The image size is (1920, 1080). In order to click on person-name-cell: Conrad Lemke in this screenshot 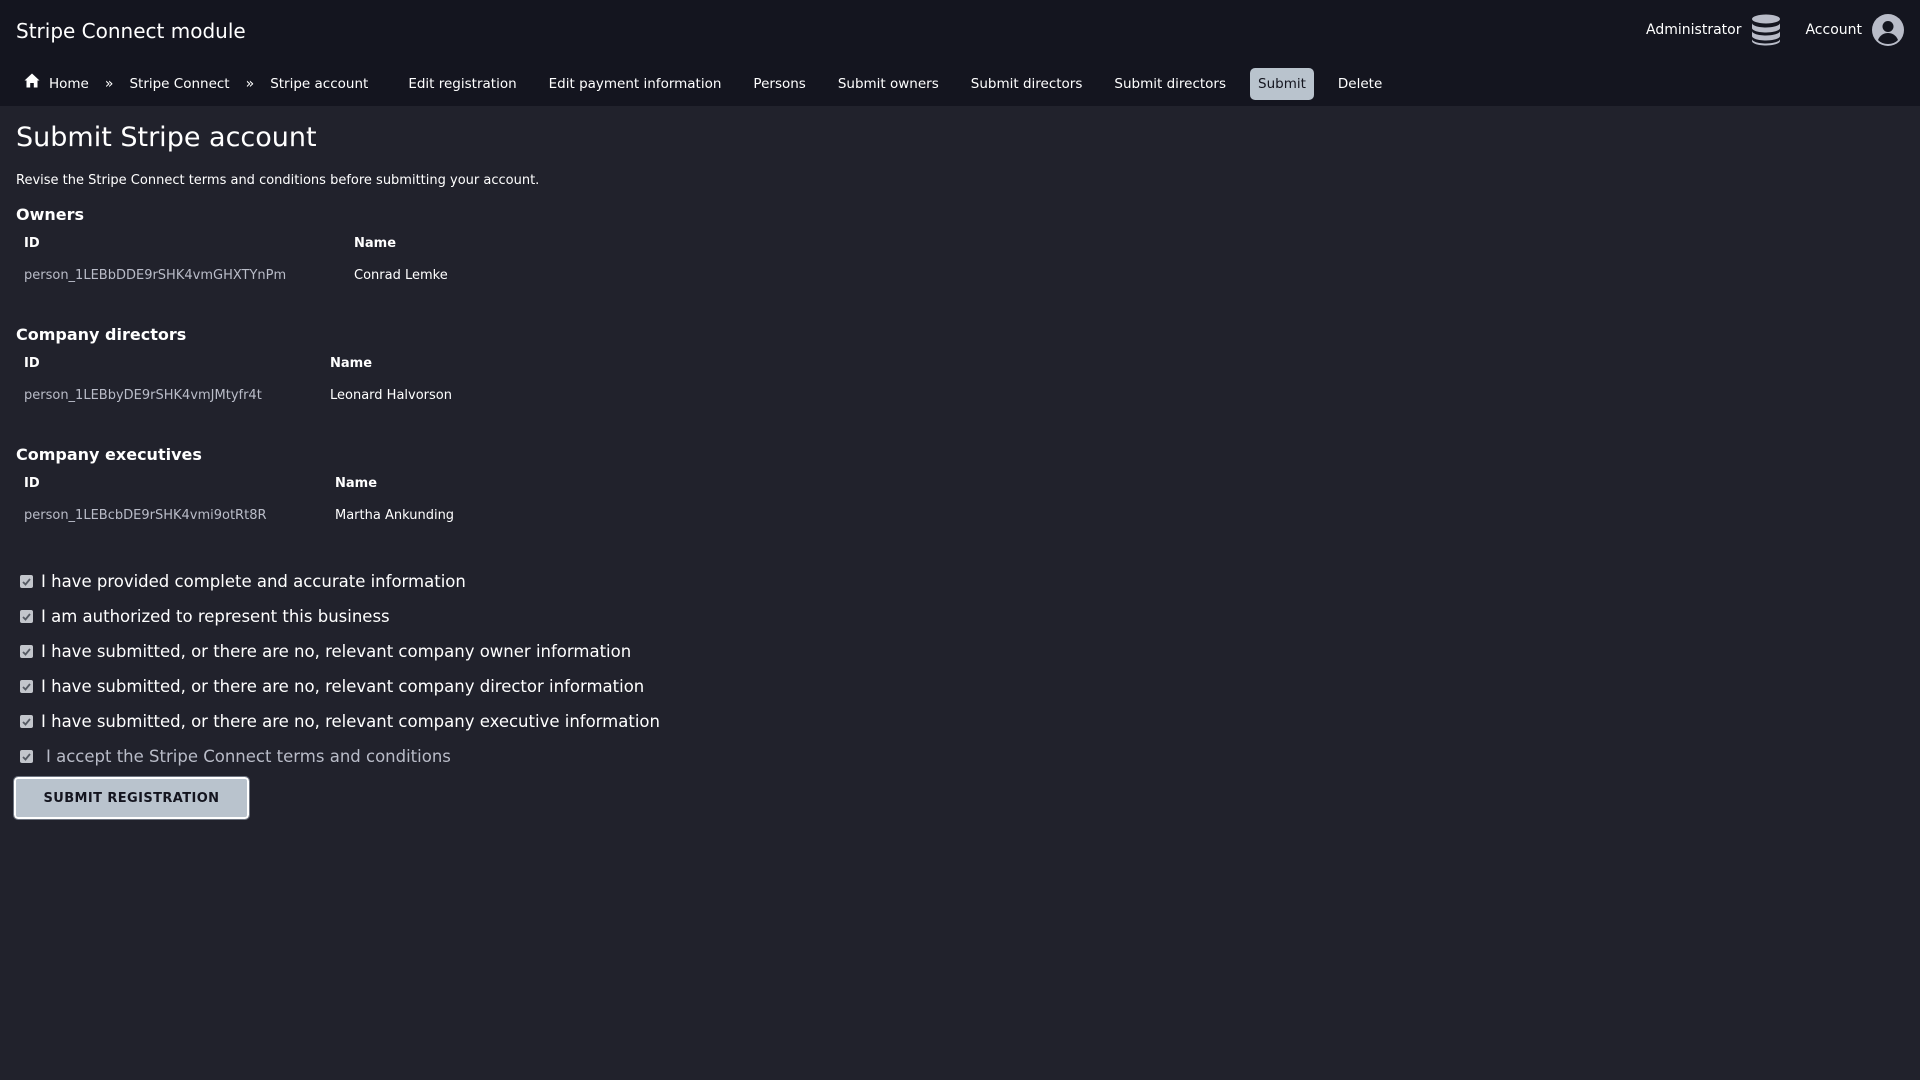, I will do `click(401, 275)`.